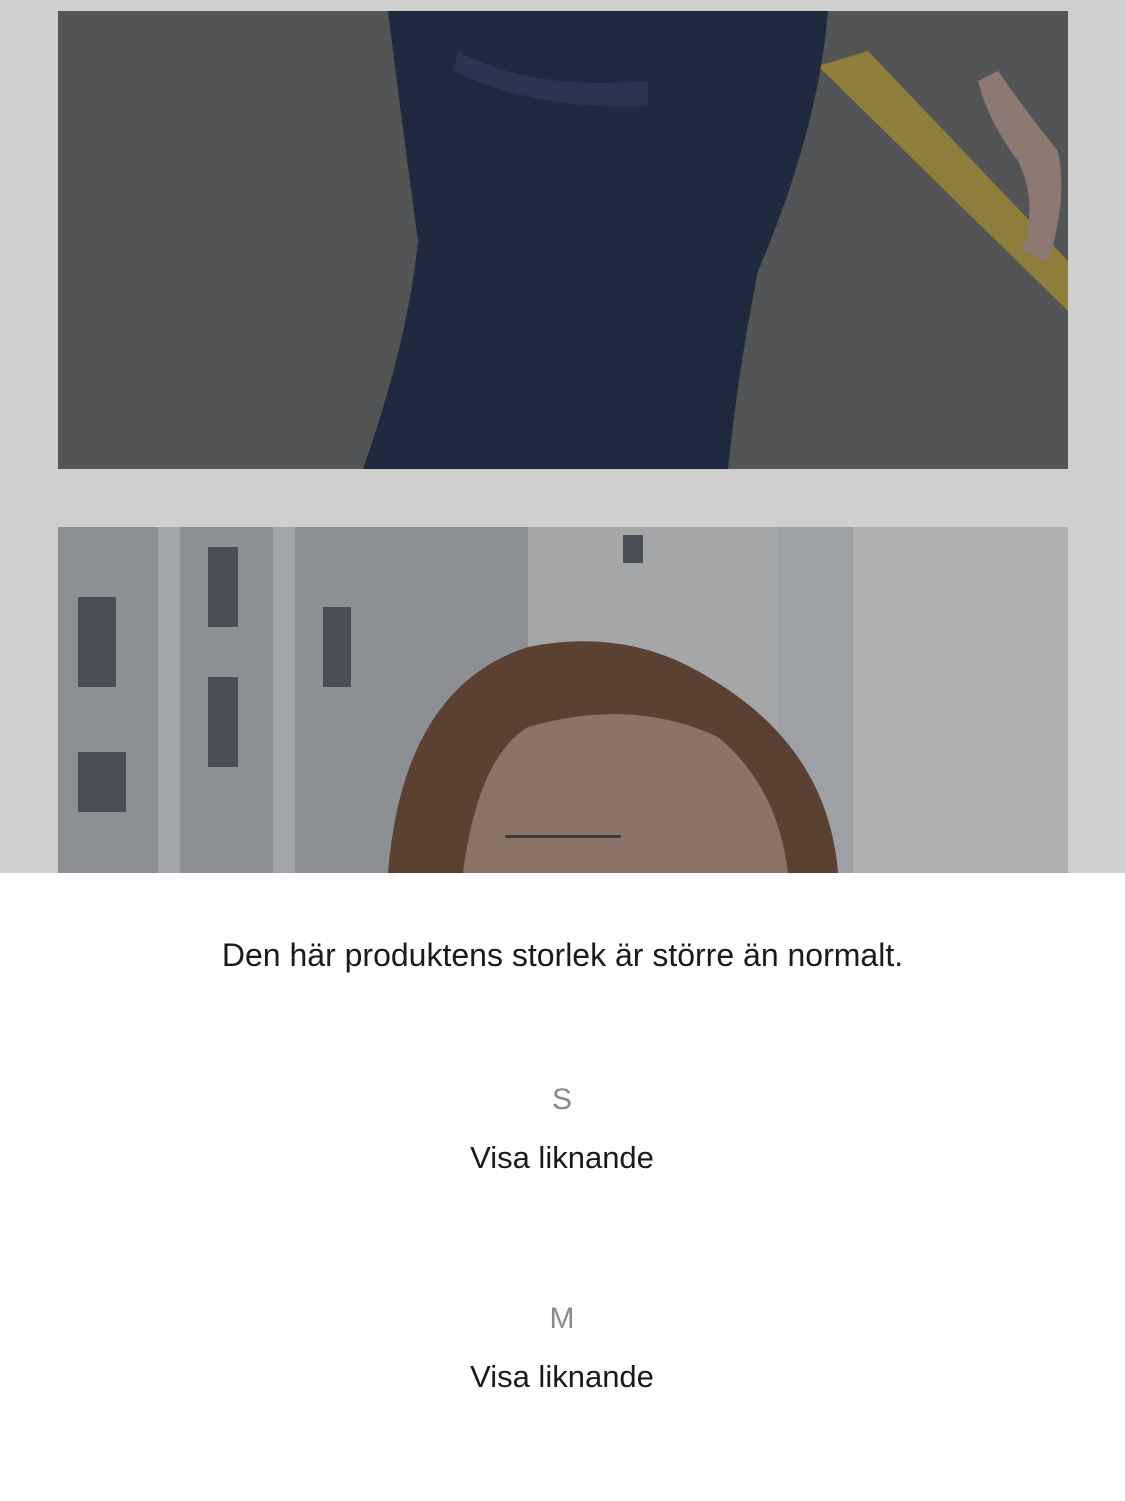 The height and width of the screenshot is (1501, 1125). I want to click on size-option-m: M Visa liknande, so click(562, 1364).